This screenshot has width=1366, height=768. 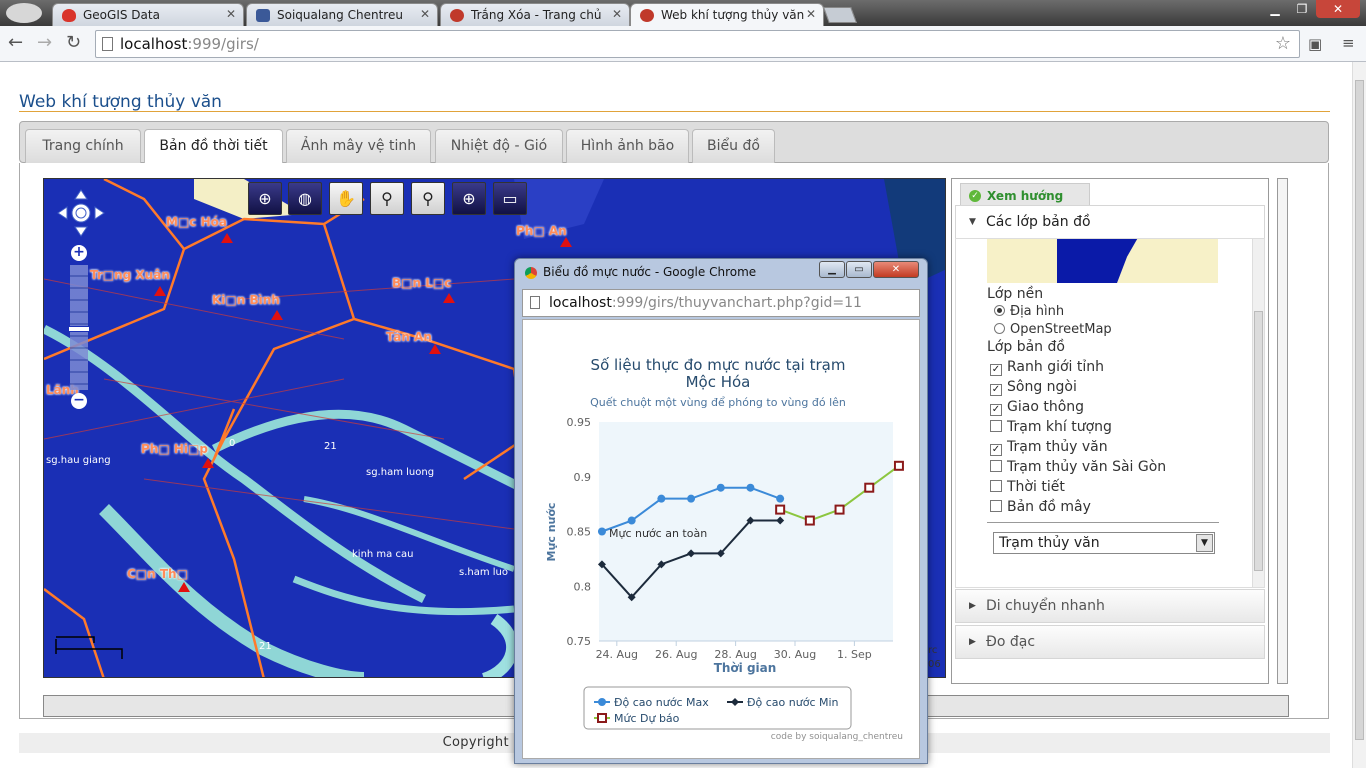 I want to click on y-tick-label: 0.8, so click(x=583, y=586).